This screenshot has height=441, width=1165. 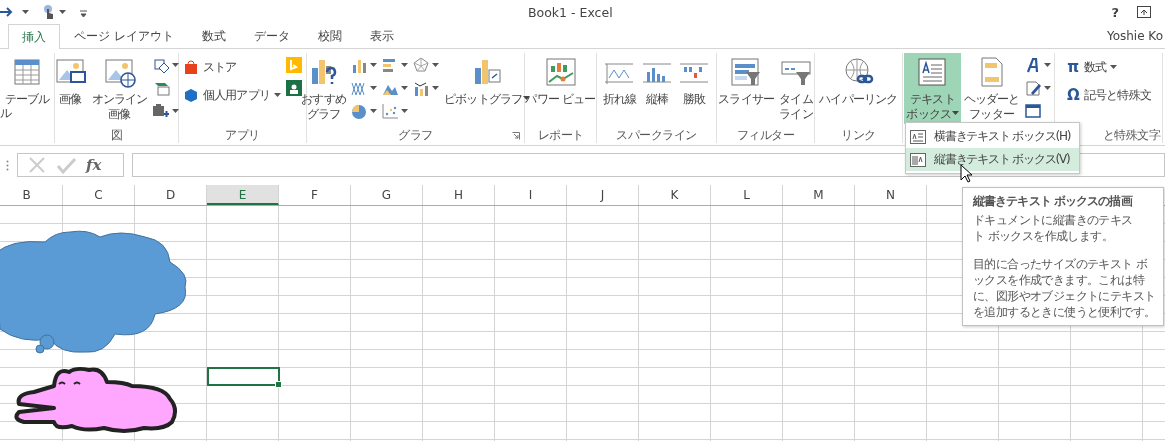 I want to click on ribbon-button: 折れ線, so click(x=619, y=88).